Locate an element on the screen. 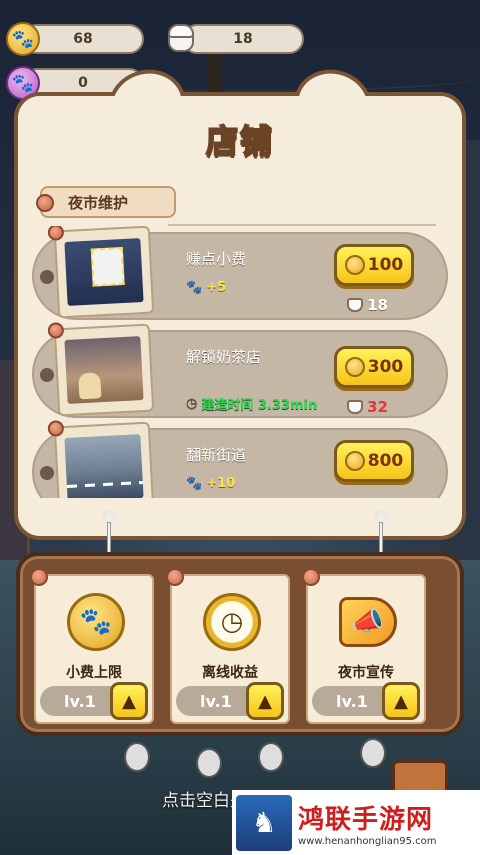 This screenshot has width=480, height=855. cup-counter: 18 is located at coordinates (243, 39).